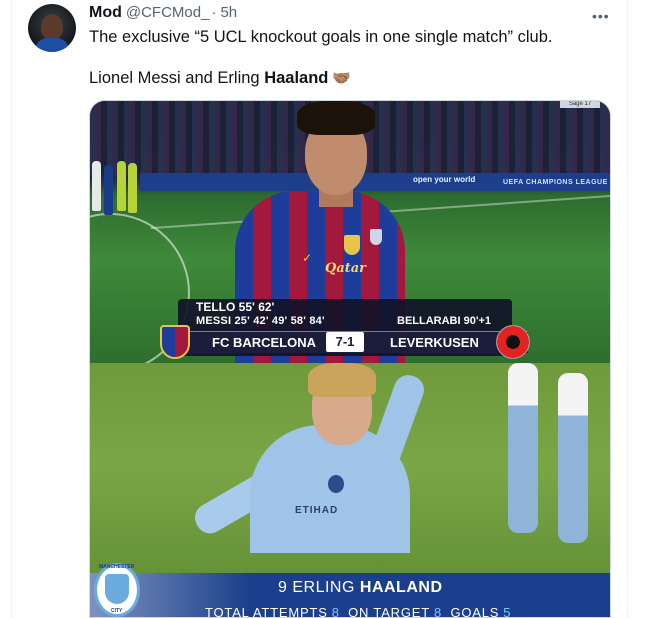 This screenshot has width=650, height=618. Describe the element at coordinates (601, 16) in the screenshot. I see `more-options-icon: •••` at that location.